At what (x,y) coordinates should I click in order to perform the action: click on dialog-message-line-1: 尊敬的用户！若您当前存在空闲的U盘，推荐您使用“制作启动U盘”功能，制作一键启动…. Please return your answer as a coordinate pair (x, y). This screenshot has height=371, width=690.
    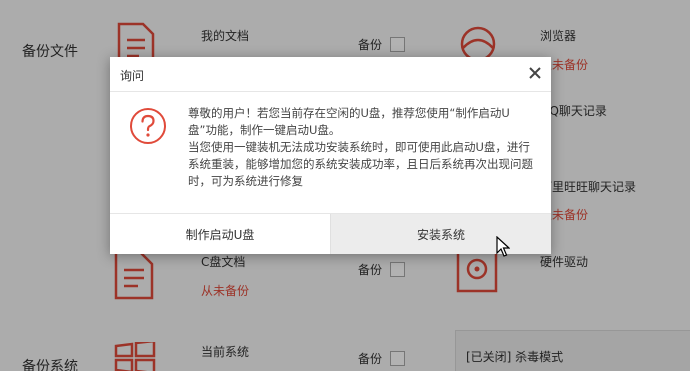
    Looking at the image, I should click on (349, 121).